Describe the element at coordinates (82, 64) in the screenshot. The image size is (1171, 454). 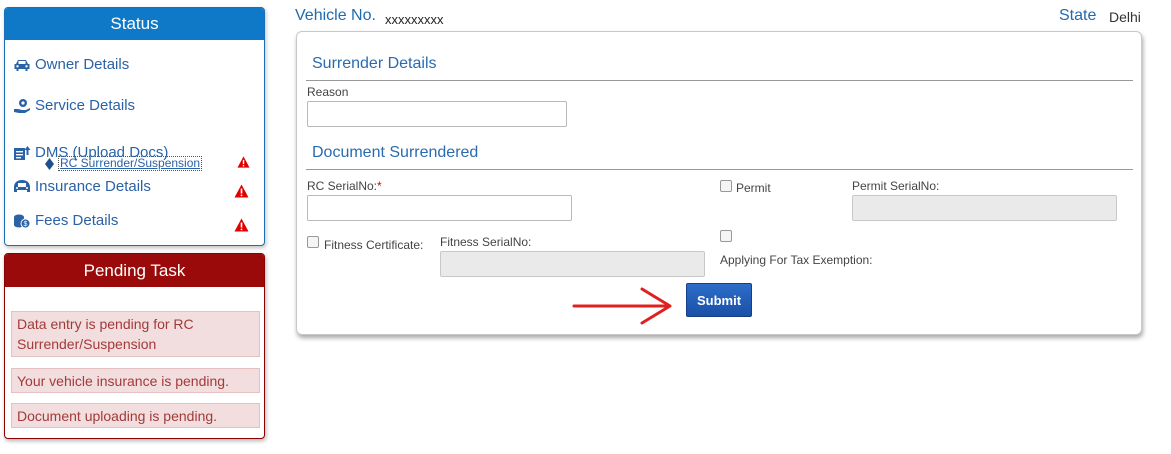
I see `status-item-label: Owner Details` at that location.